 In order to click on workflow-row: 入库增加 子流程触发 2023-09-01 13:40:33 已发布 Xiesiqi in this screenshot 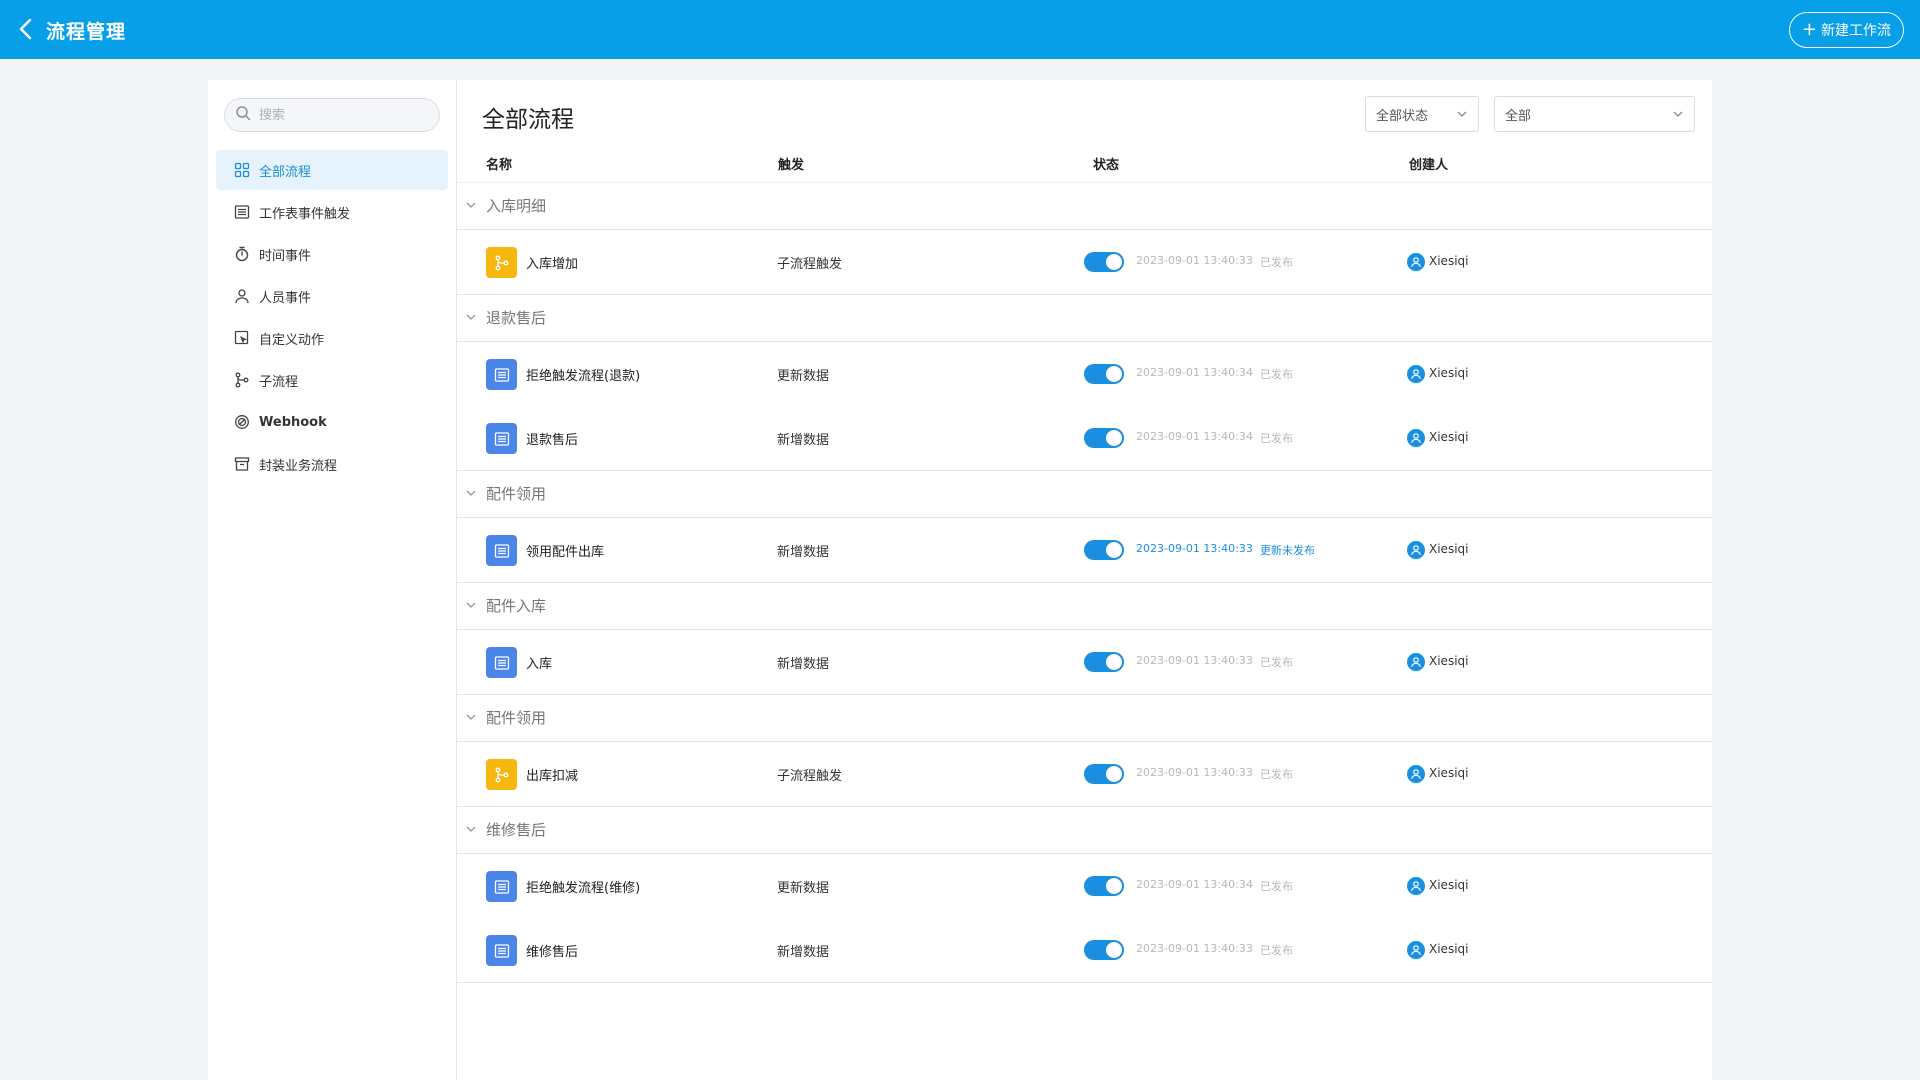, I will do `click(1084, 262)`.